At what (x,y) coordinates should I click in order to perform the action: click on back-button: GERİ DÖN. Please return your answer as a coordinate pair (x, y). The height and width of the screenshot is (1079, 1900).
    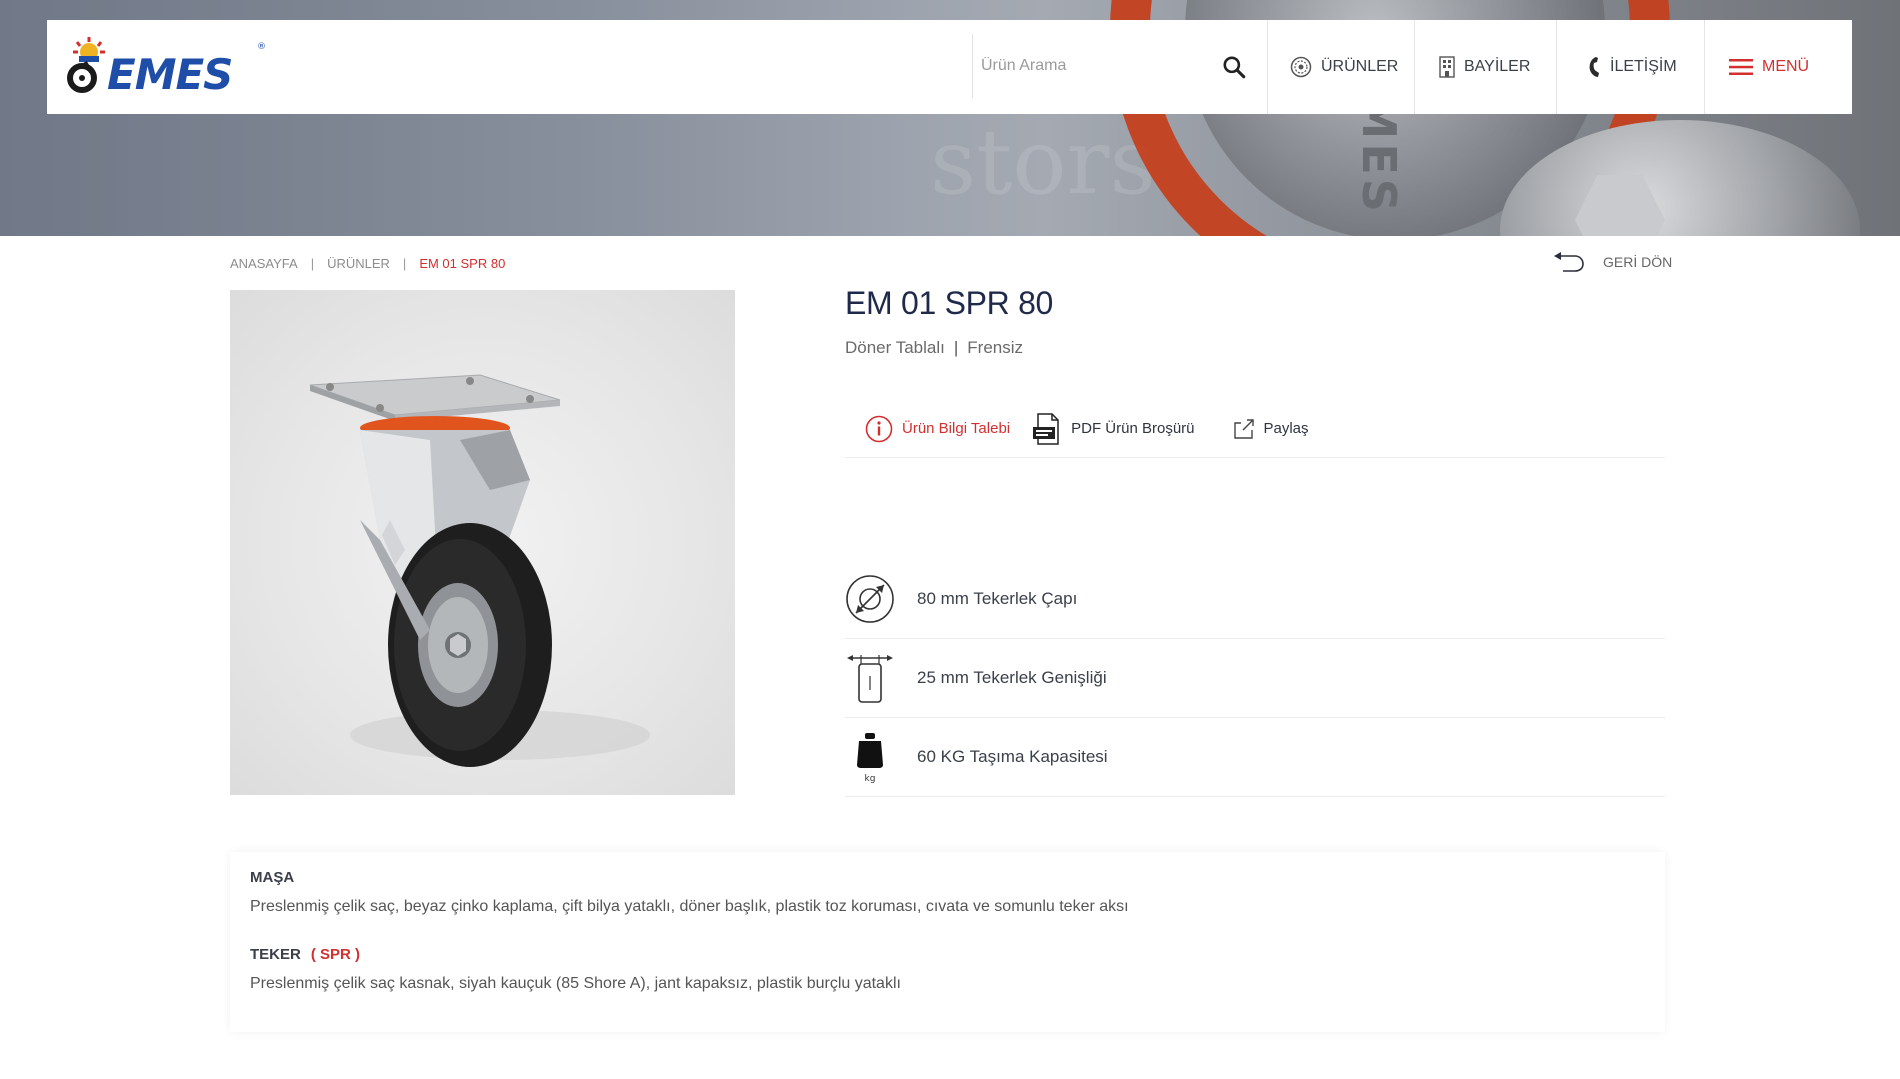
    Looking at the image, I should click on (1612, 262).